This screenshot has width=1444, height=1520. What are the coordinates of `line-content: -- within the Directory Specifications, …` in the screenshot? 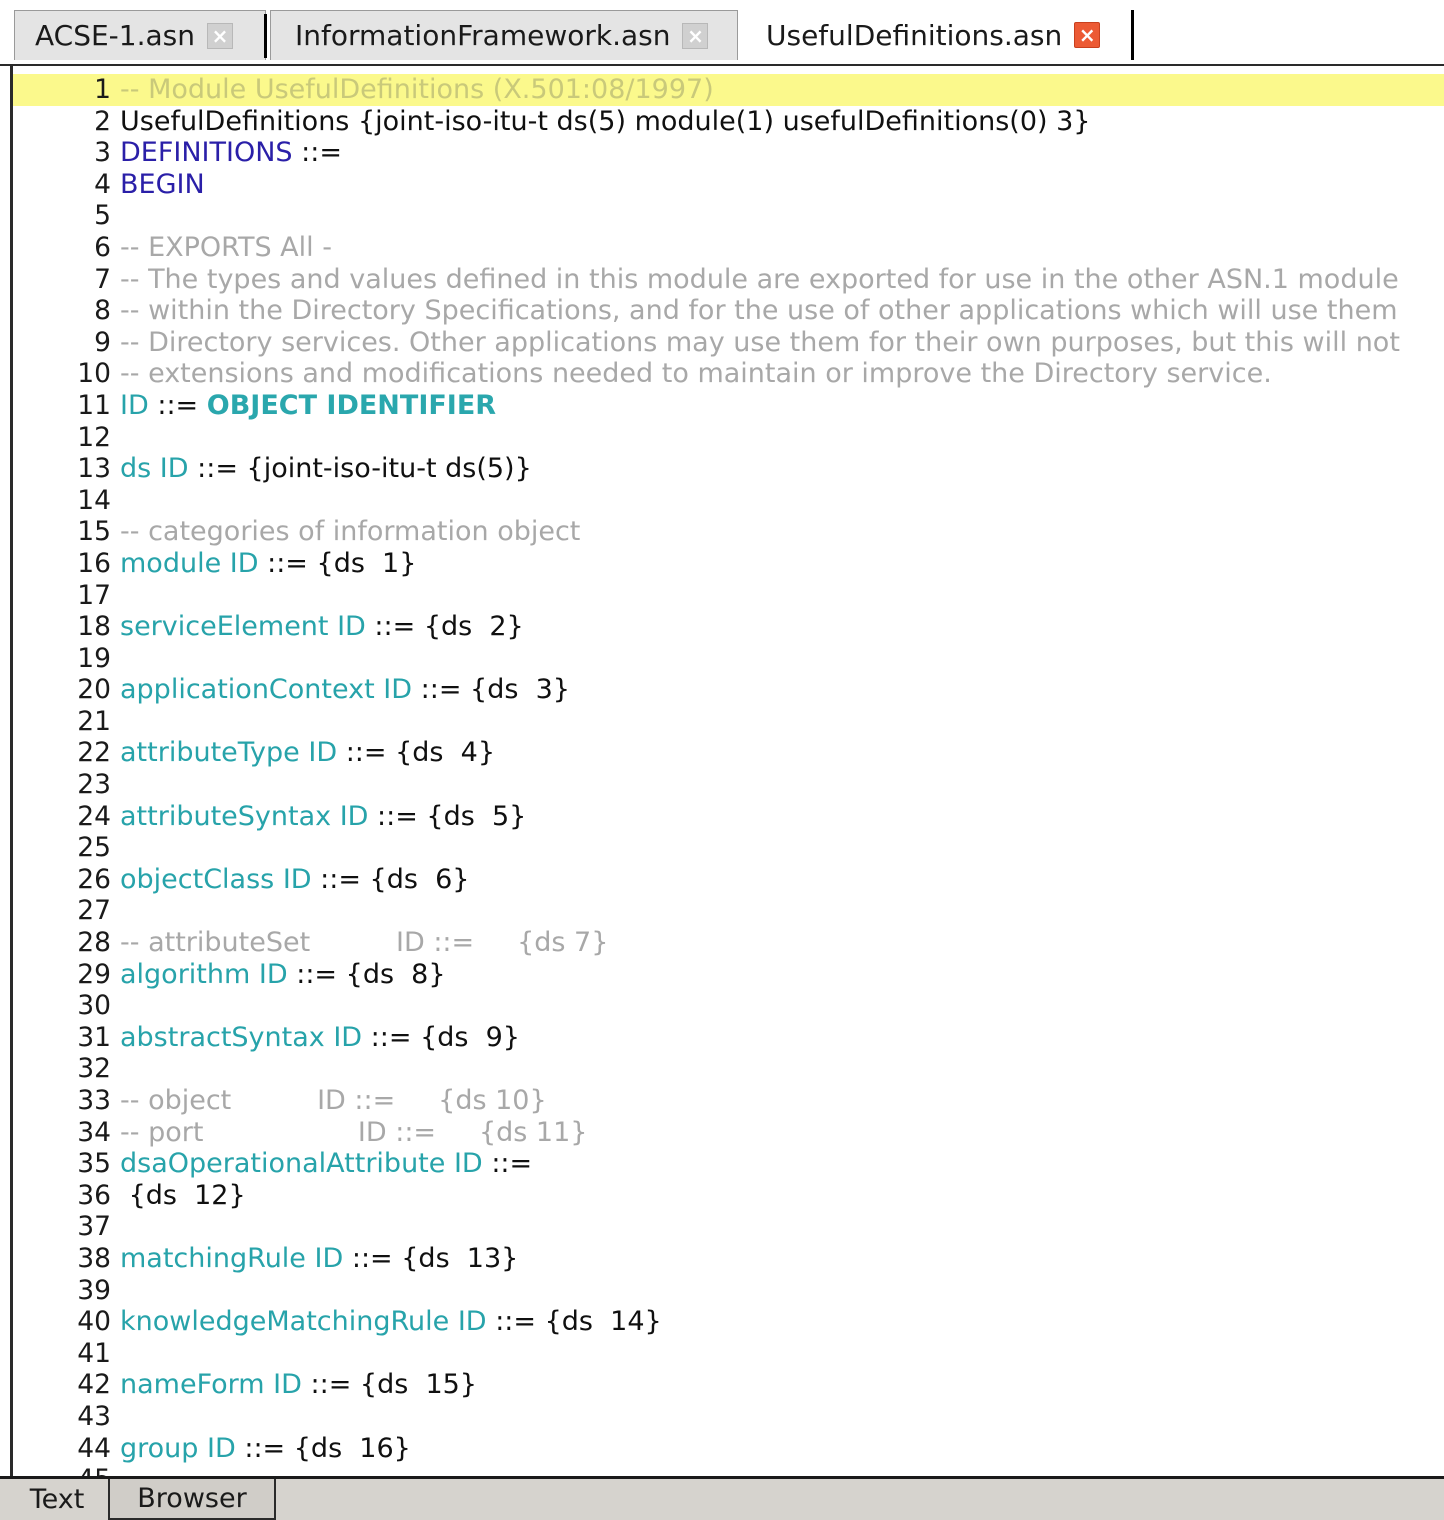 It's located at (759, 311).